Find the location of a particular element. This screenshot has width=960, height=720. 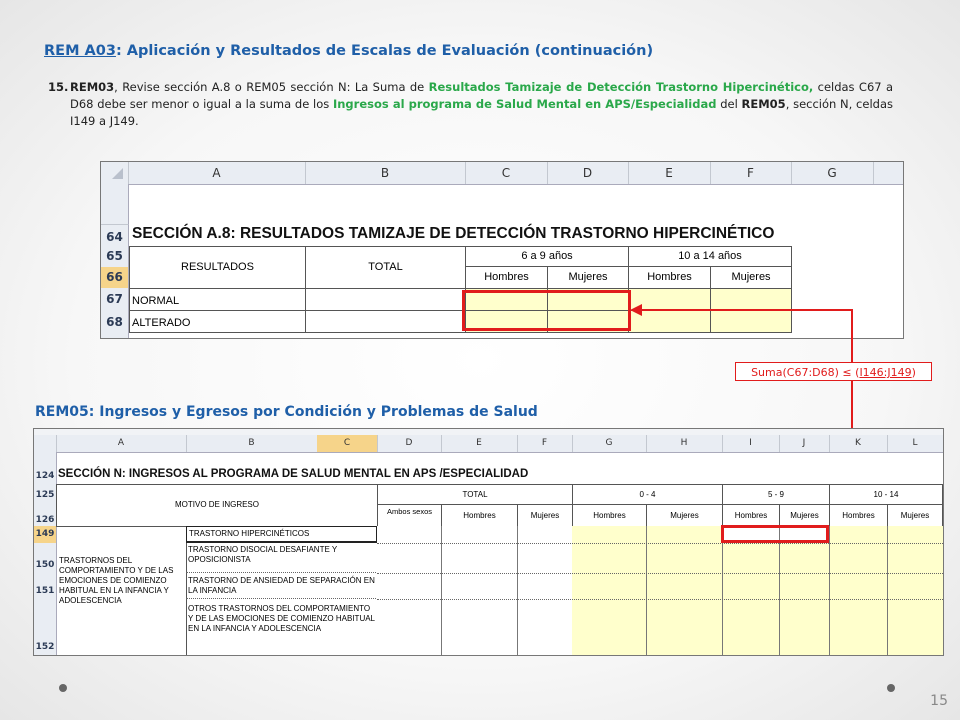

group-0-4-header: 0 - 4 is located at coordinates (647, 494).